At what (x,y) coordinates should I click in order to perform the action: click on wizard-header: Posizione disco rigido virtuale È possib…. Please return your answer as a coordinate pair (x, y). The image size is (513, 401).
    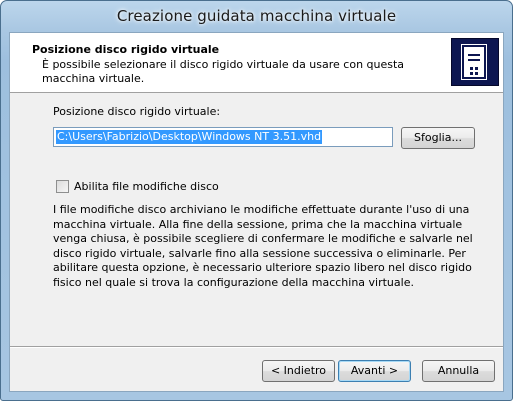
    Looking at the image, I should click on (256, 63).